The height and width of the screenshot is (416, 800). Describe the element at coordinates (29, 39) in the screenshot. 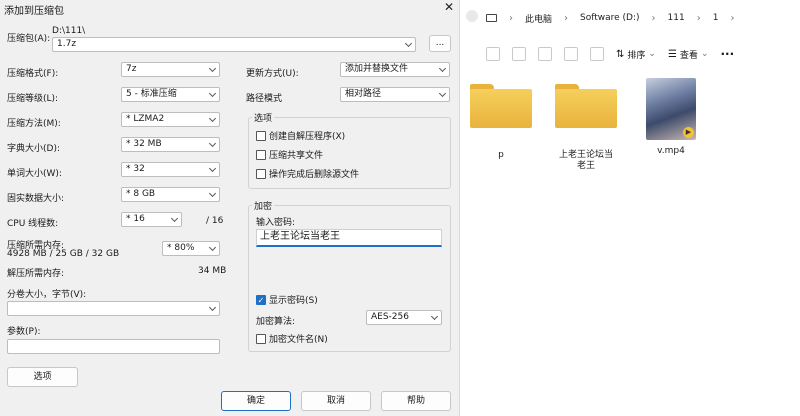

I see `archive-label: 压缩包(A):` at that location.